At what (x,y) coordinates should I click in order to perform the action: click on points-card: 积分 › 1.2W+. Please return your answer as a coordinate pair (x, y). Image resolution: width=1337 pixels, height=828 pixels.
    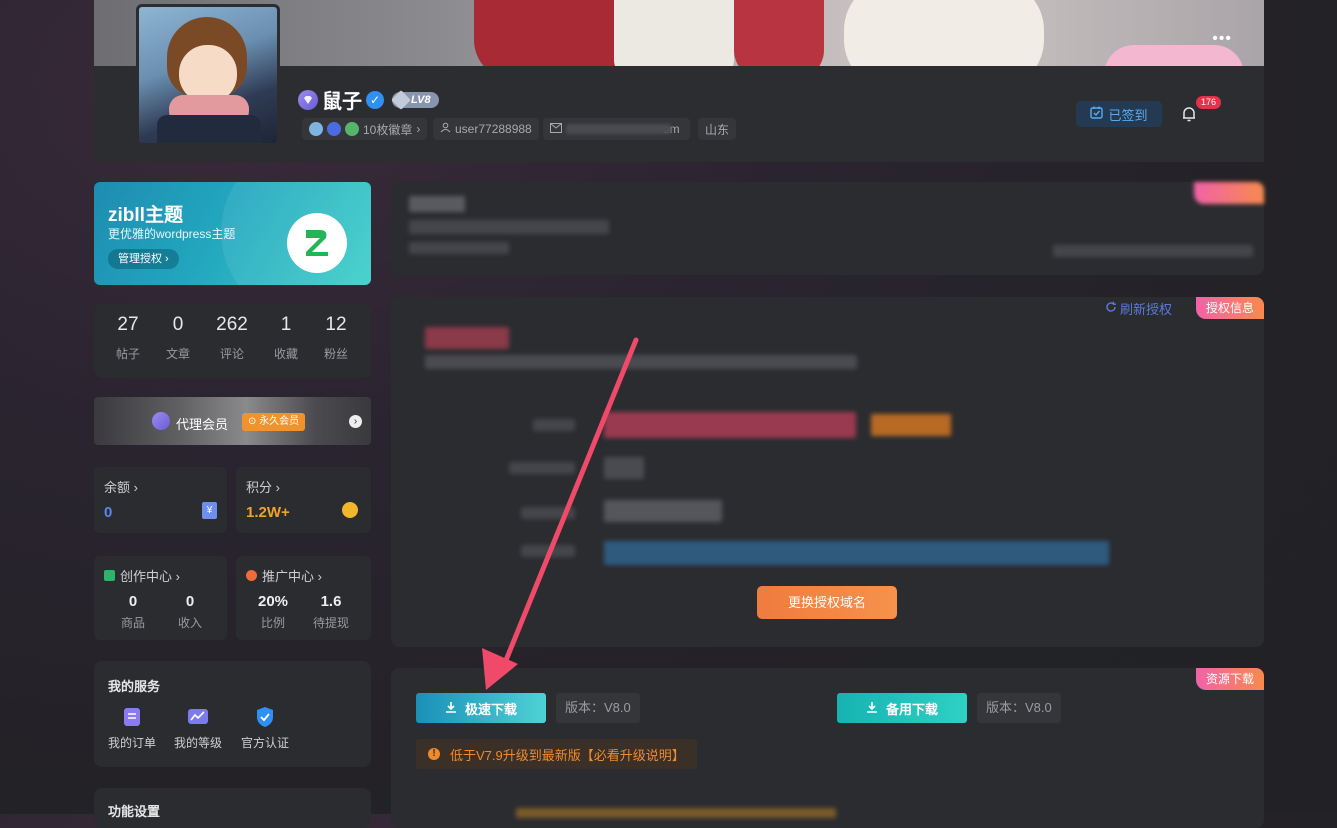
    Looking at the image, I should click on (303, 500).